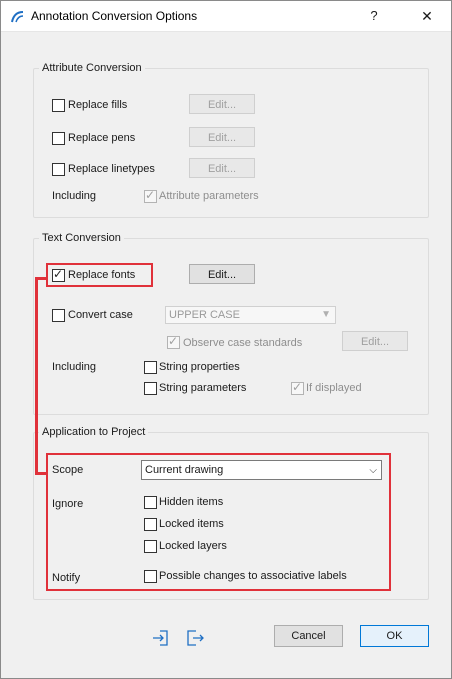  I want to click on notify-label: Notify, so click(66, 578).